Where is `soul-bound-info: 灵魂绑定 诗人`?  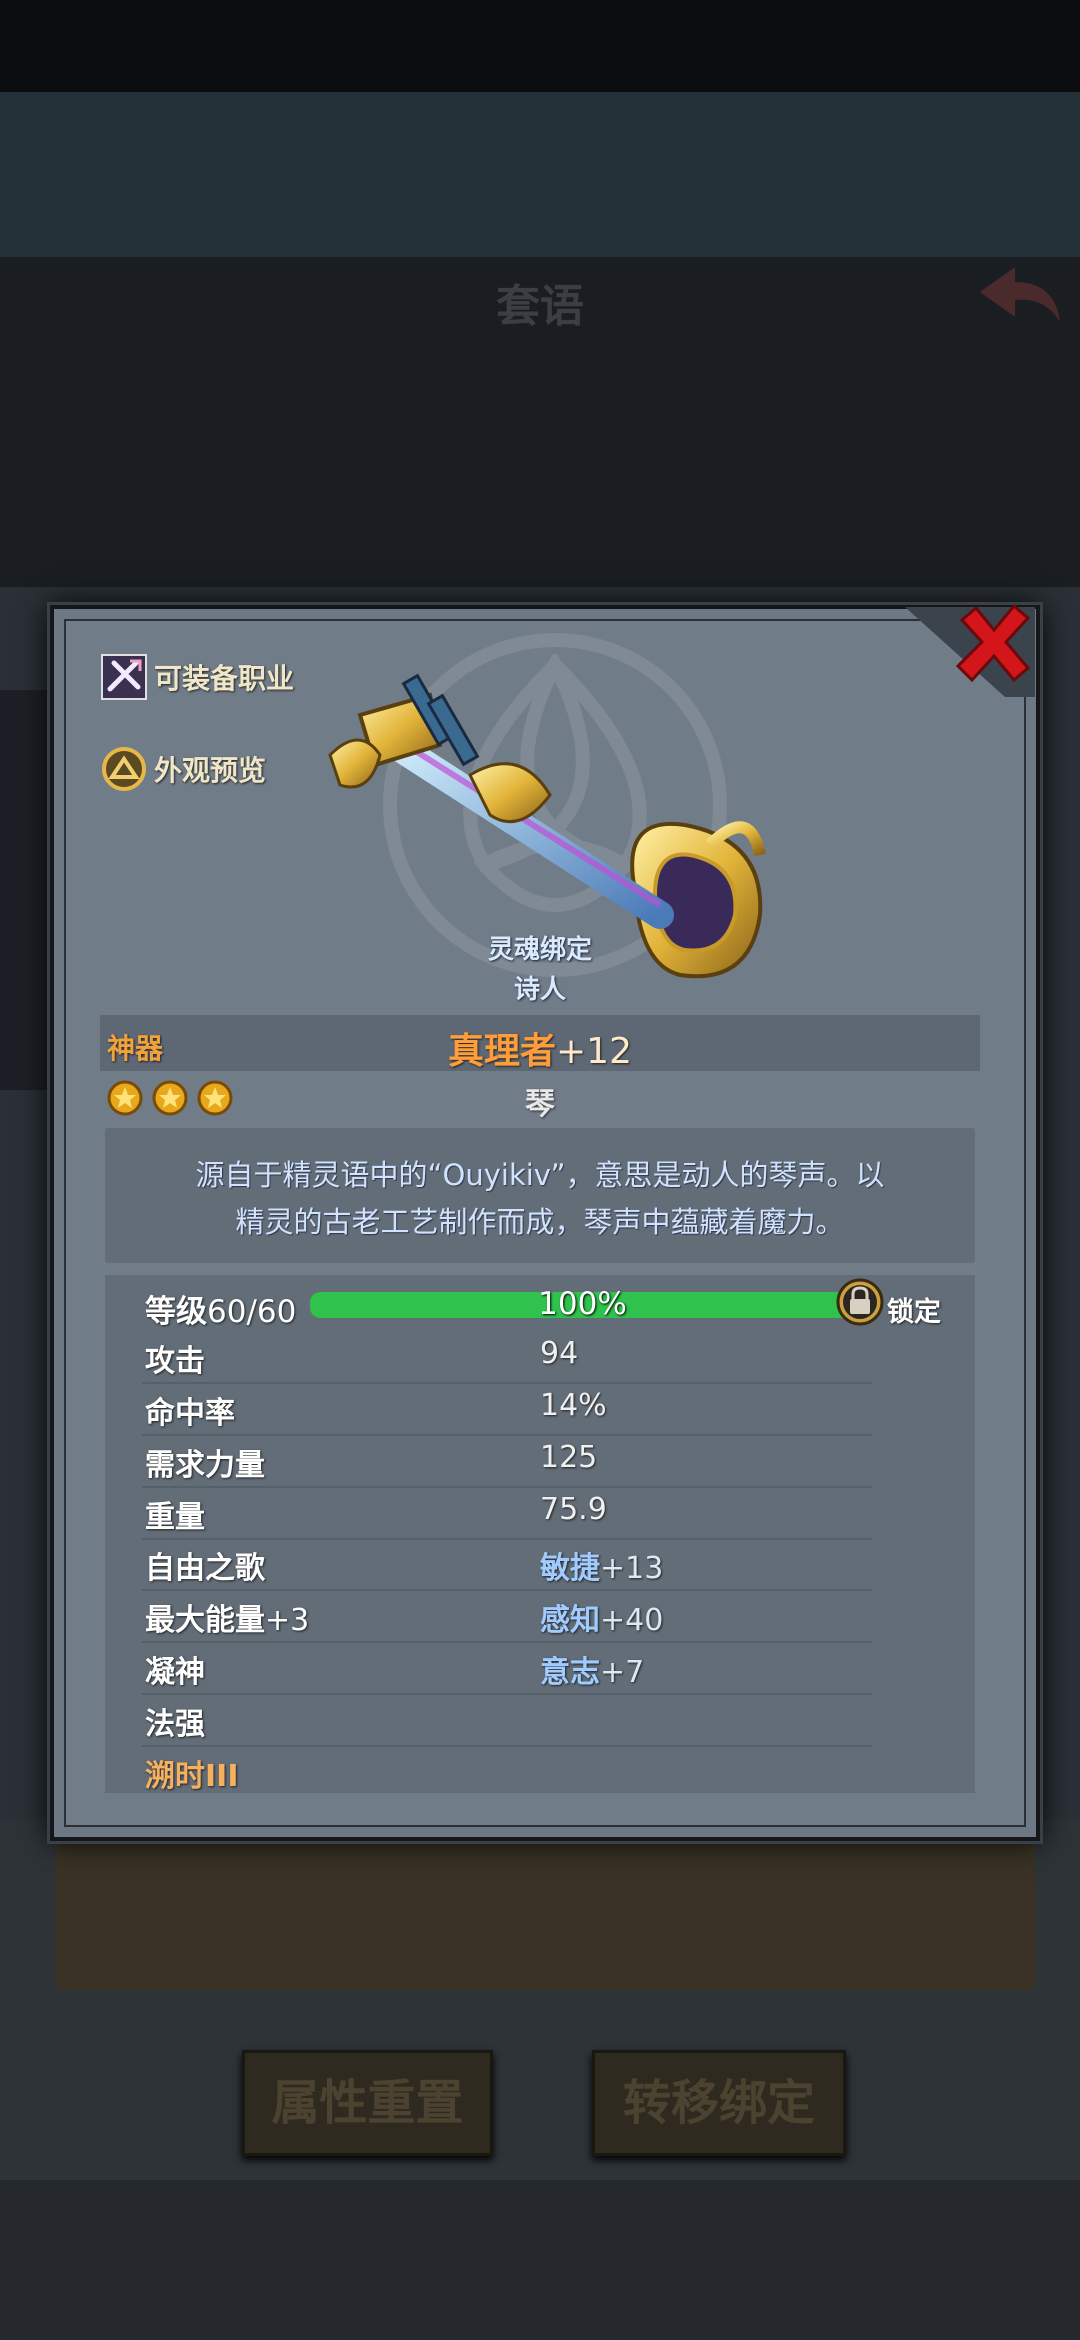
soul-bound-info: 灵魂绑定 诗人 is located at coordinates (540, 970).